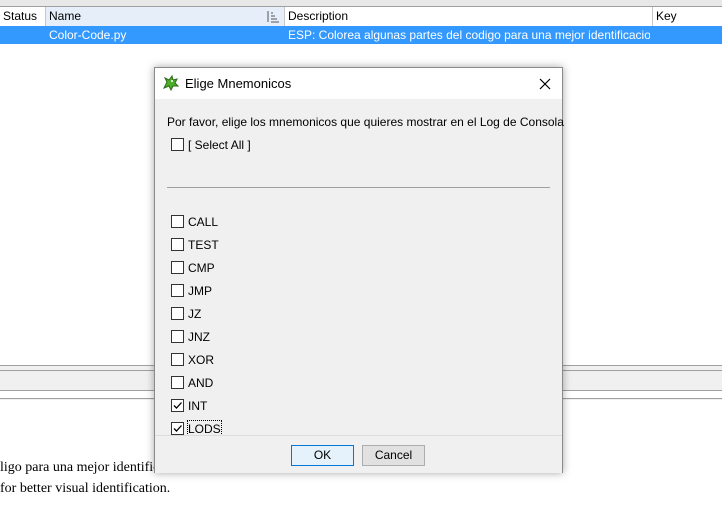 The image size is (722, 518). Describe the element at coordinates (171, 83) in the screenshot. I see `dragon-icon` at that location.